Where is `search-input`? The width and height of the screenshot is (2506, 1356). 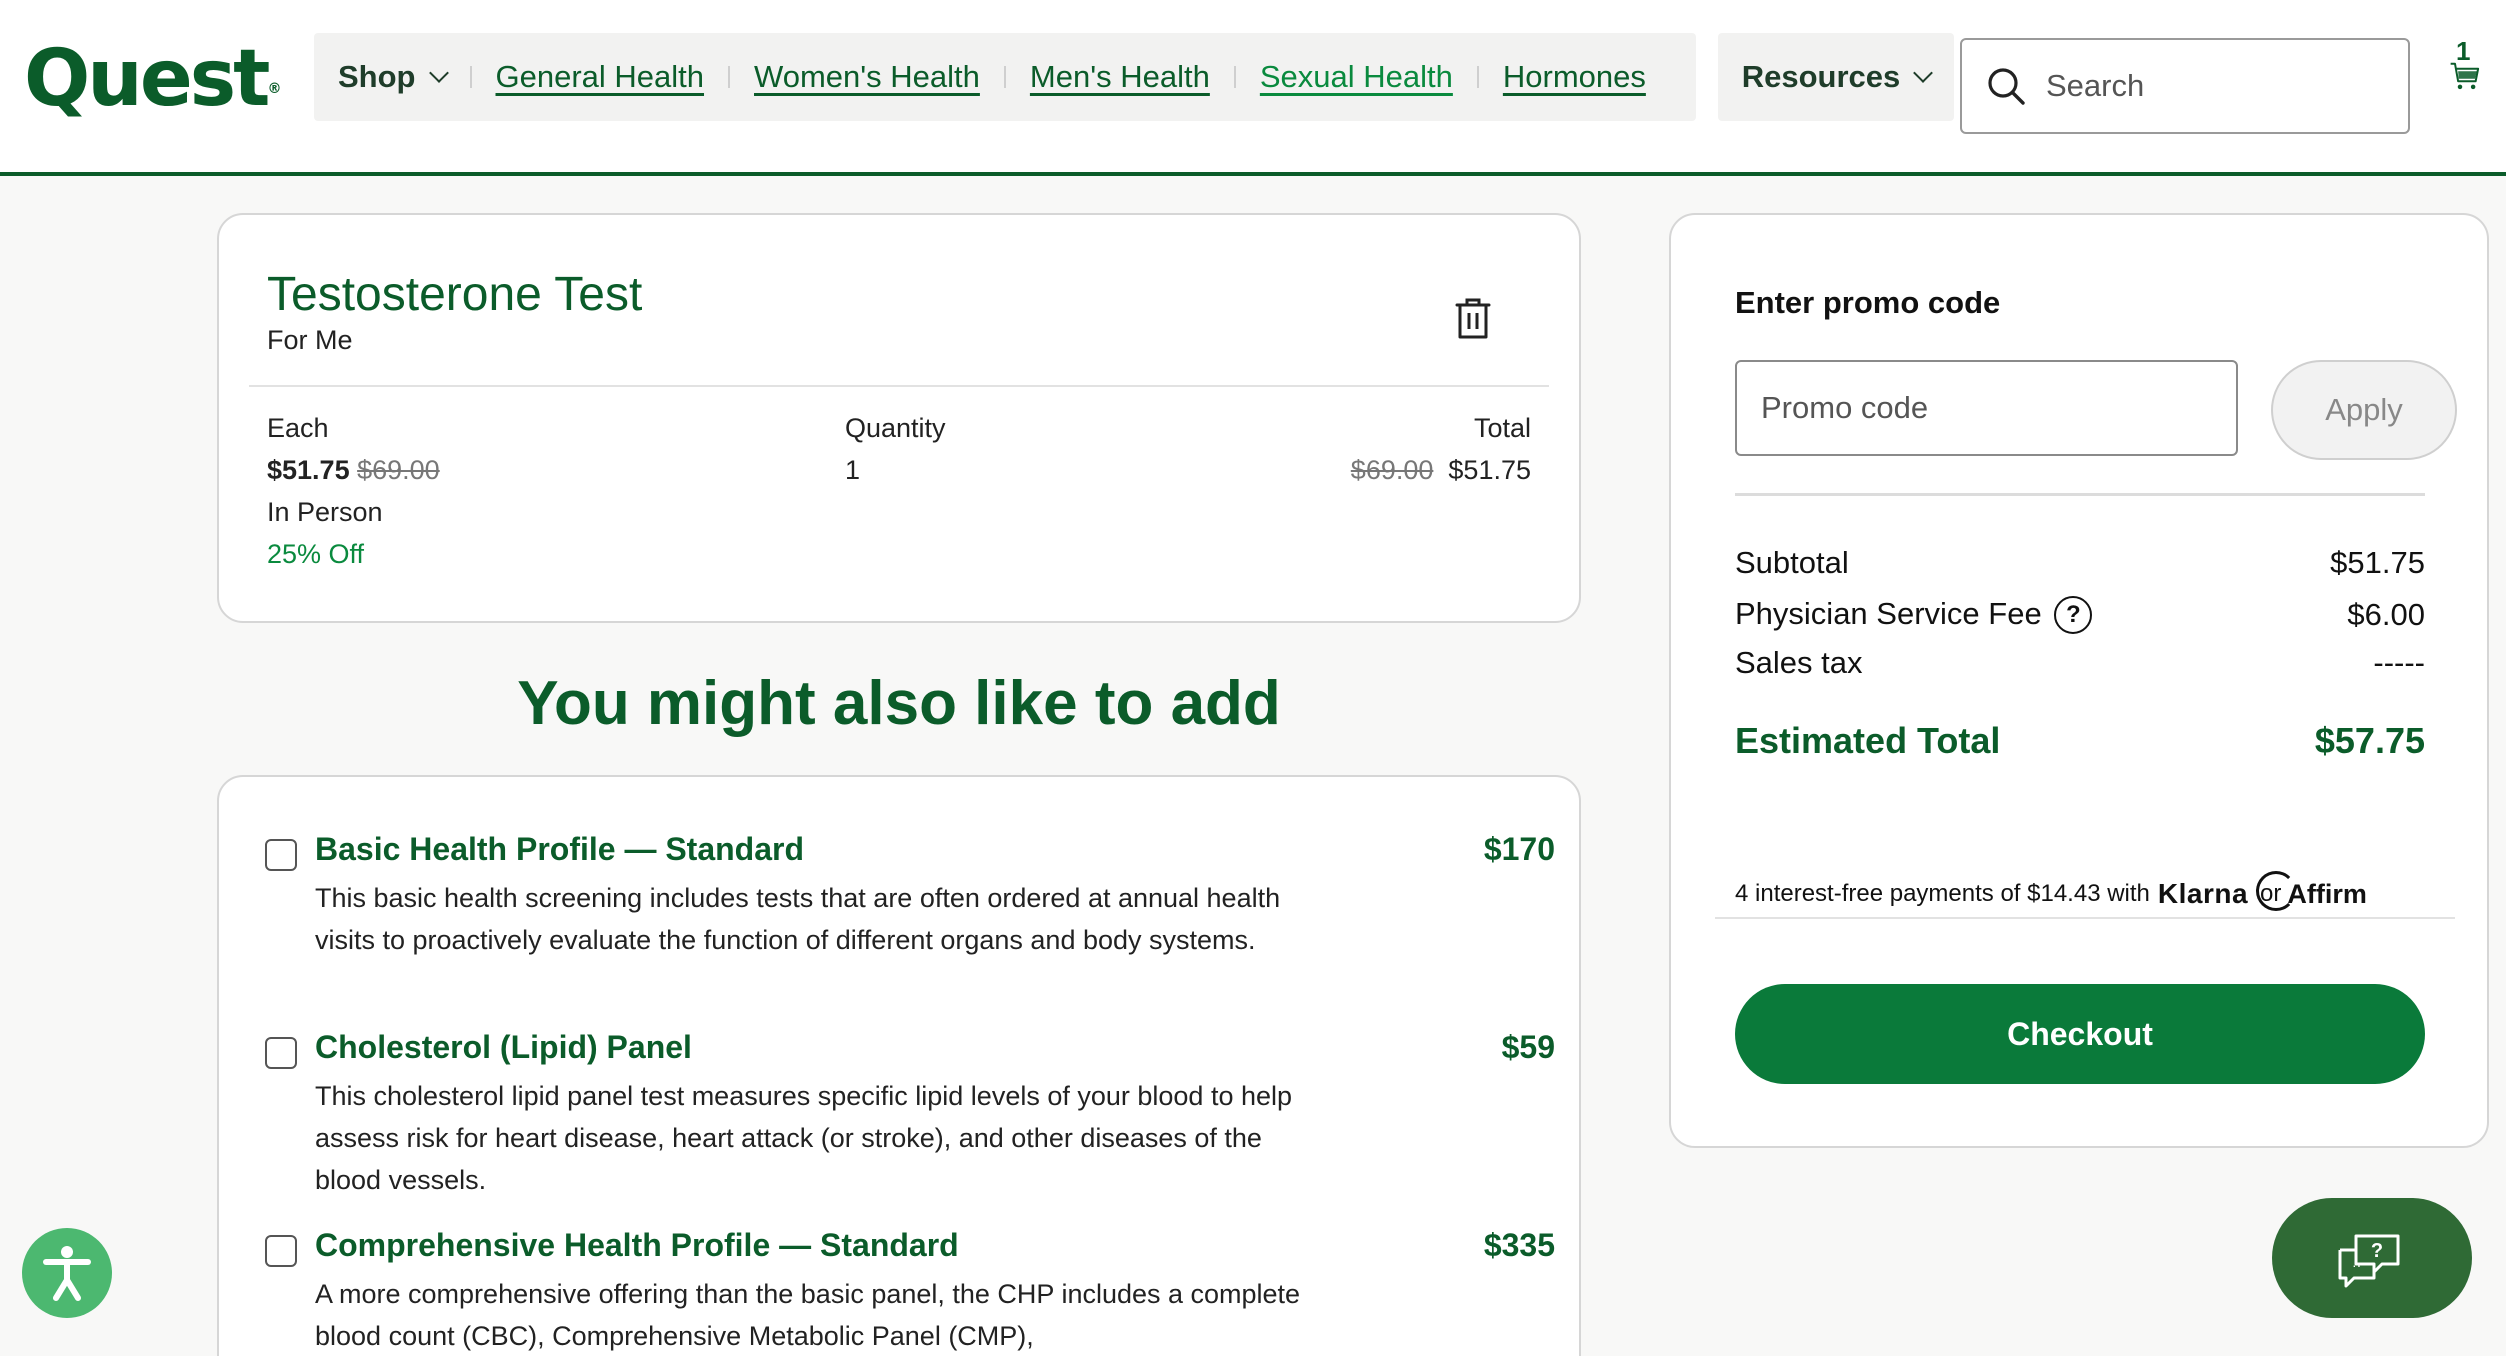 search-input is located at coordinates (2216, 86).